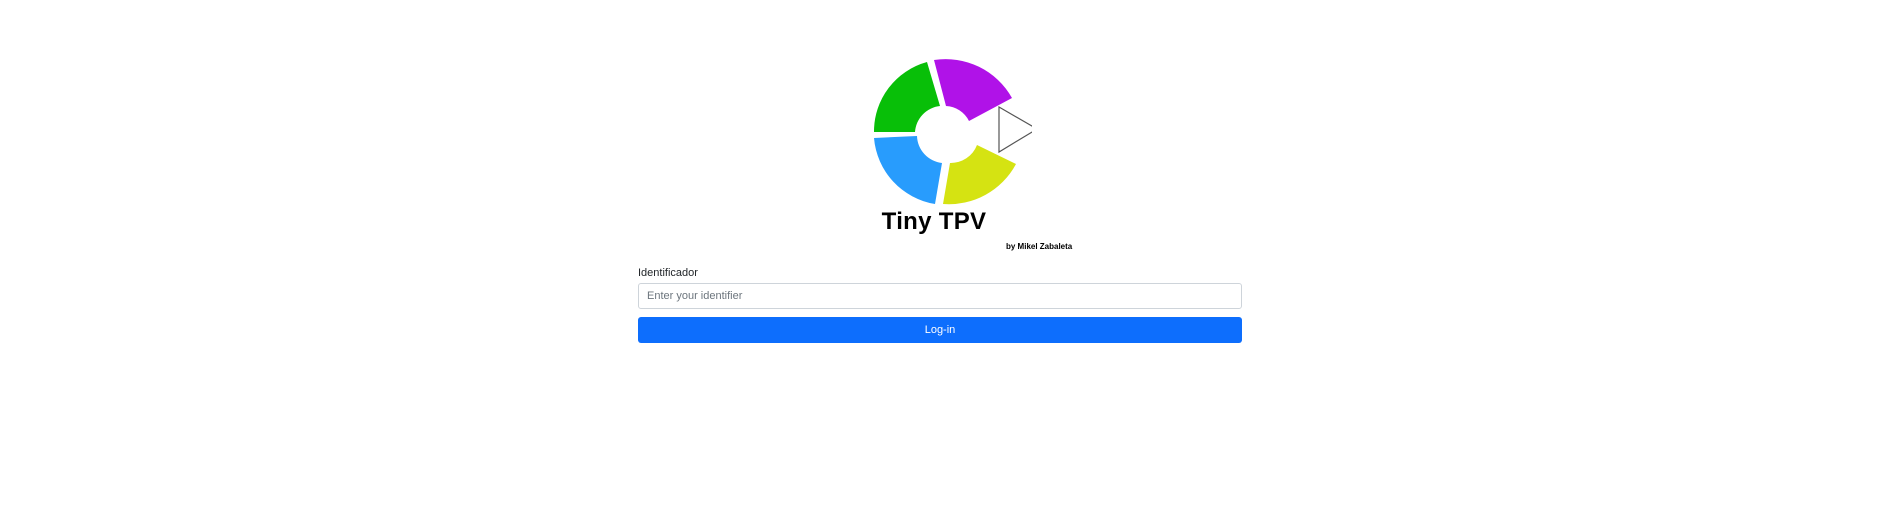 The width and height of the screenshot is (1892, 516). Describe the element at coordinates (908, 170) in the screenshot. I see `logo-segment-blue` at that location.